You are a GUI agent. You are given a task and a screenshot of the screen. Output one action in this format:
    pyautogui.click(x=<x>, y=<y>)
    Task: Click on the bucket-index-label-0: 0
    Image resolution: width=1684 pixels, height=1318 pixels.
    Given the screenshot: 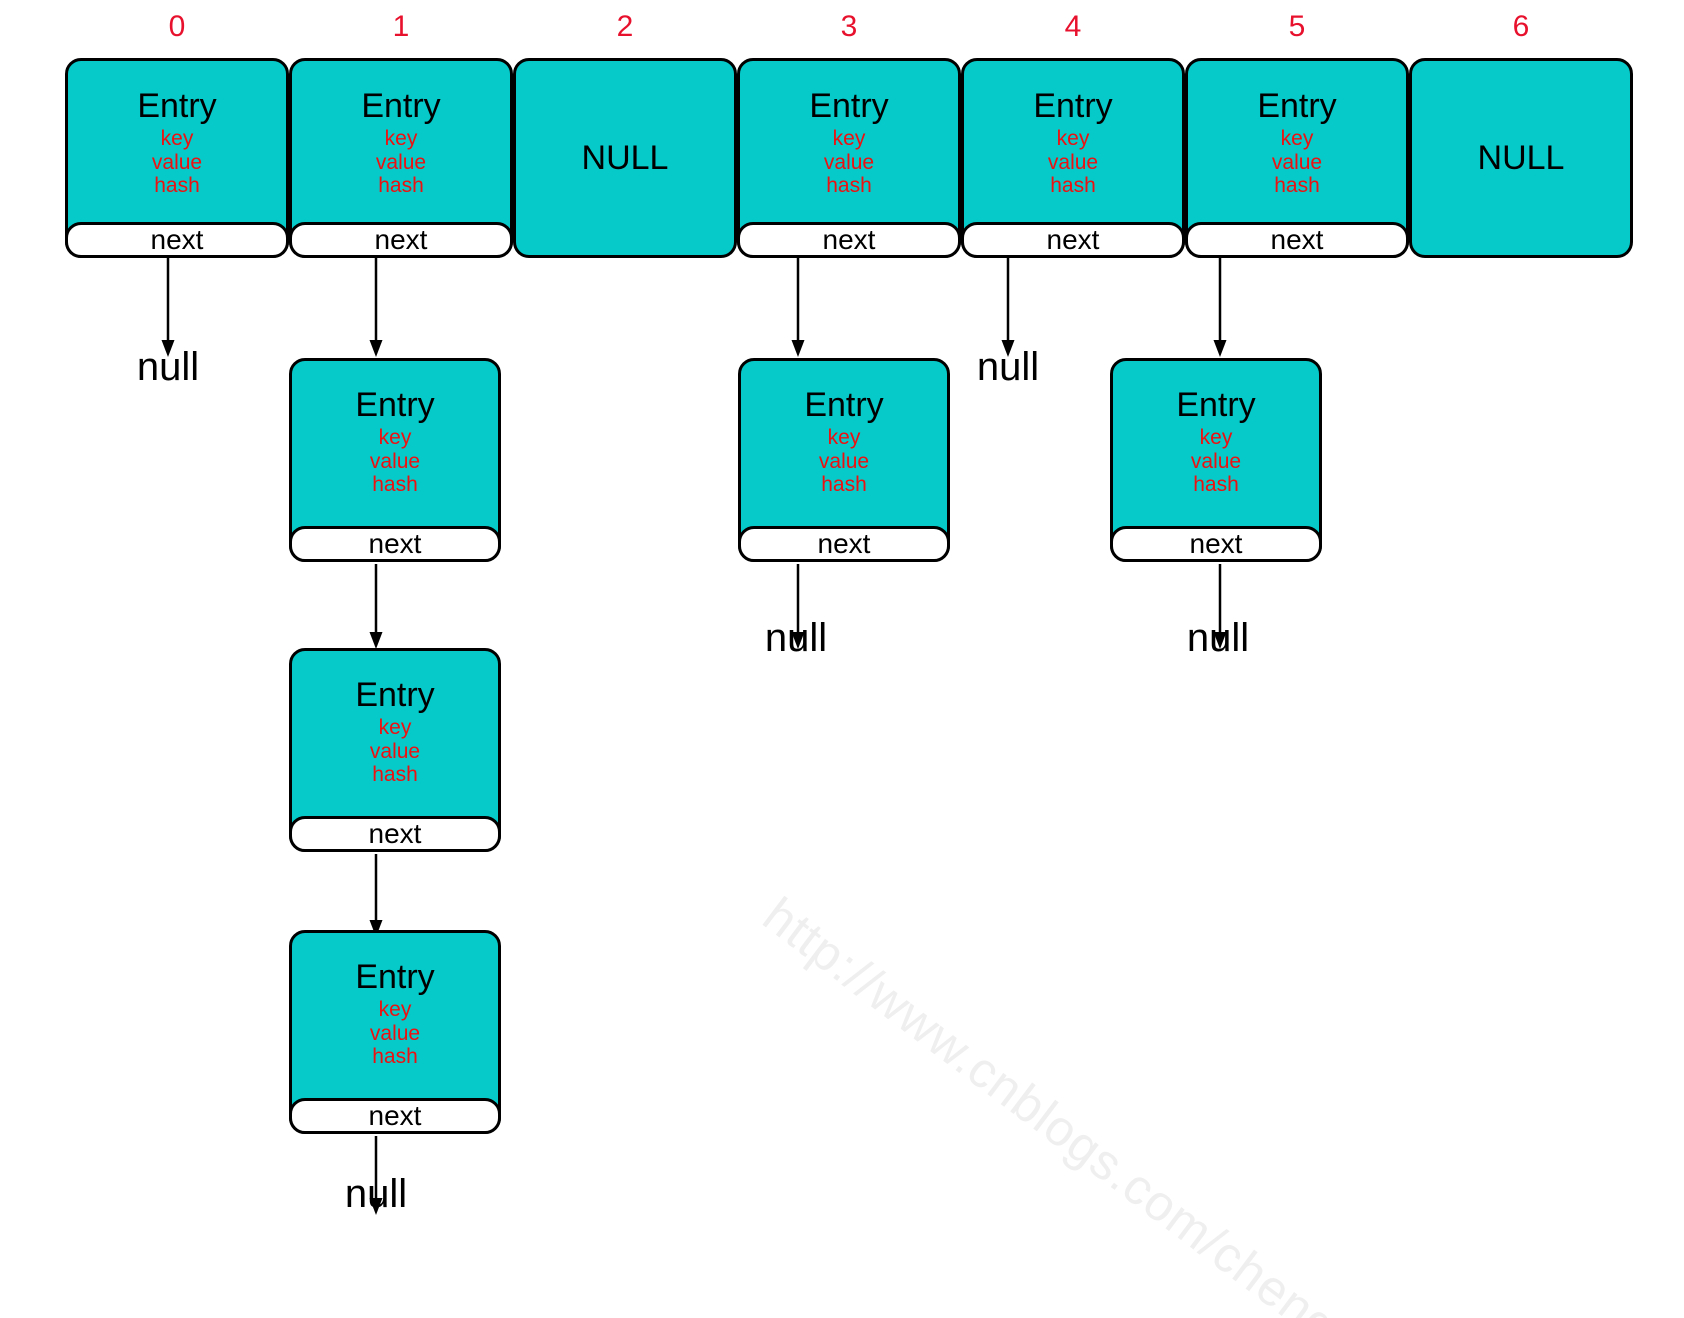 What is the action you would take?
    pyautogui.click(x=177, y=26)
    